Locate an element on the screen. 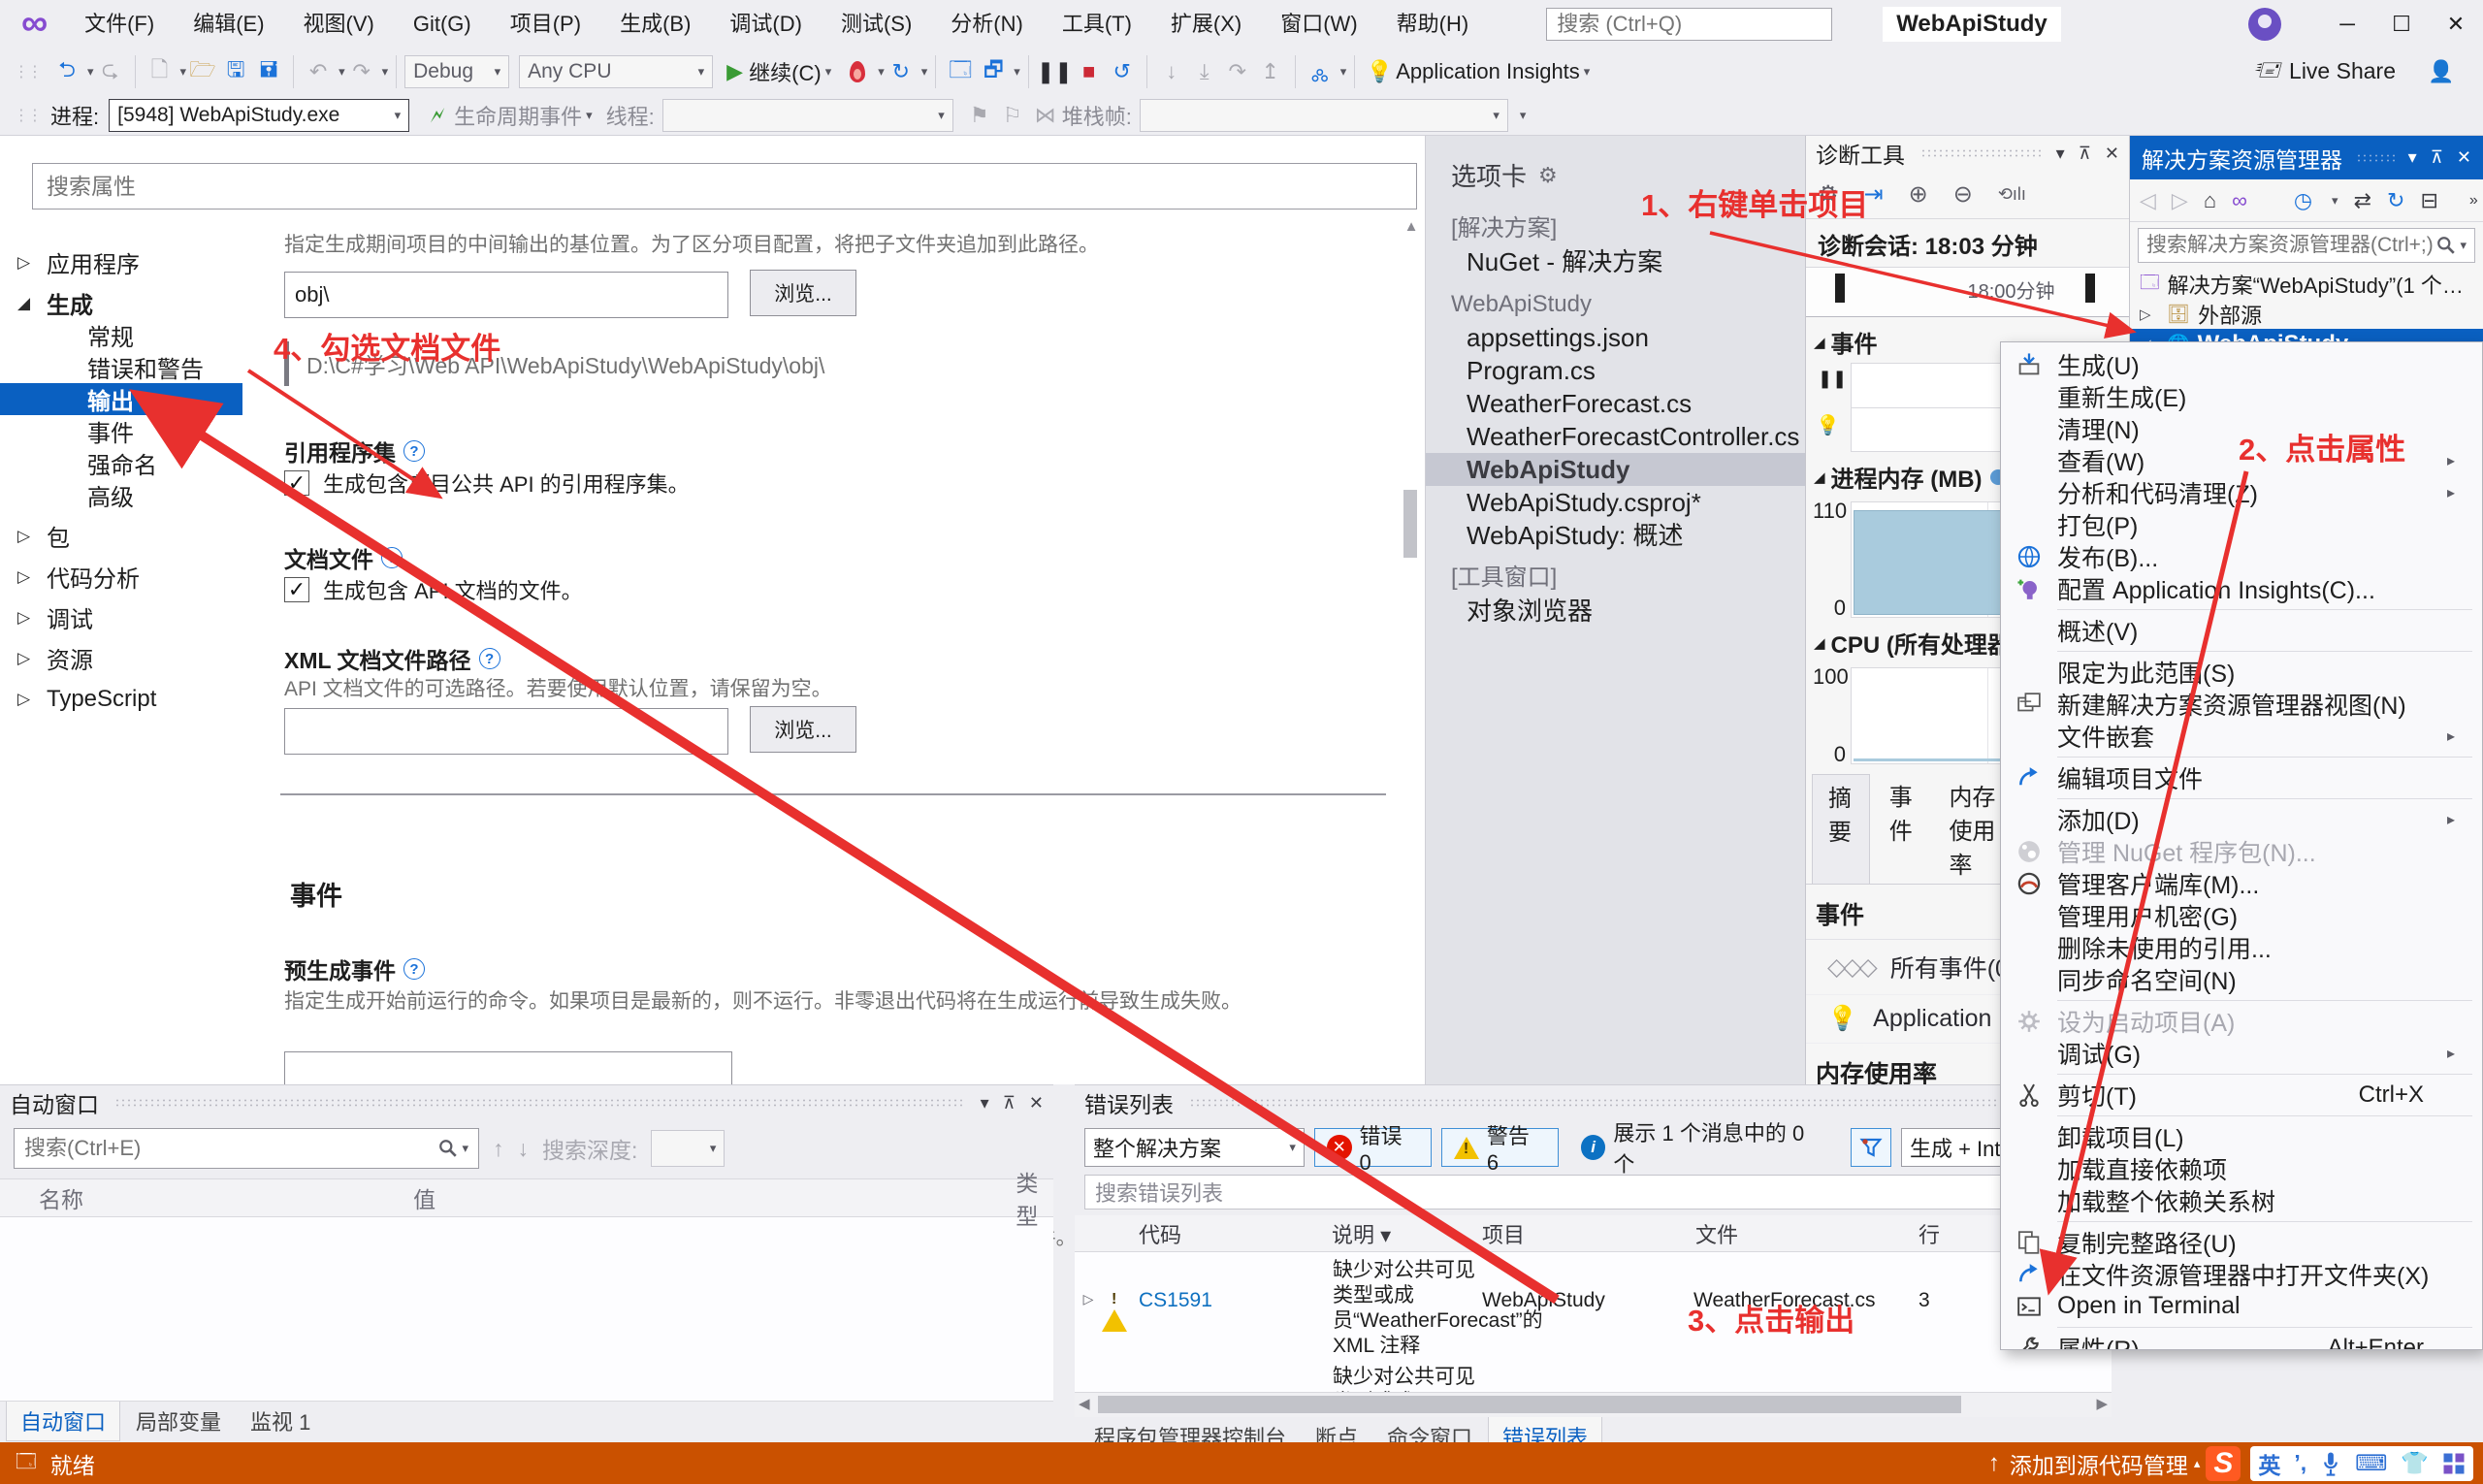  close-button: ✕ is located at coordinates (2456, 24).